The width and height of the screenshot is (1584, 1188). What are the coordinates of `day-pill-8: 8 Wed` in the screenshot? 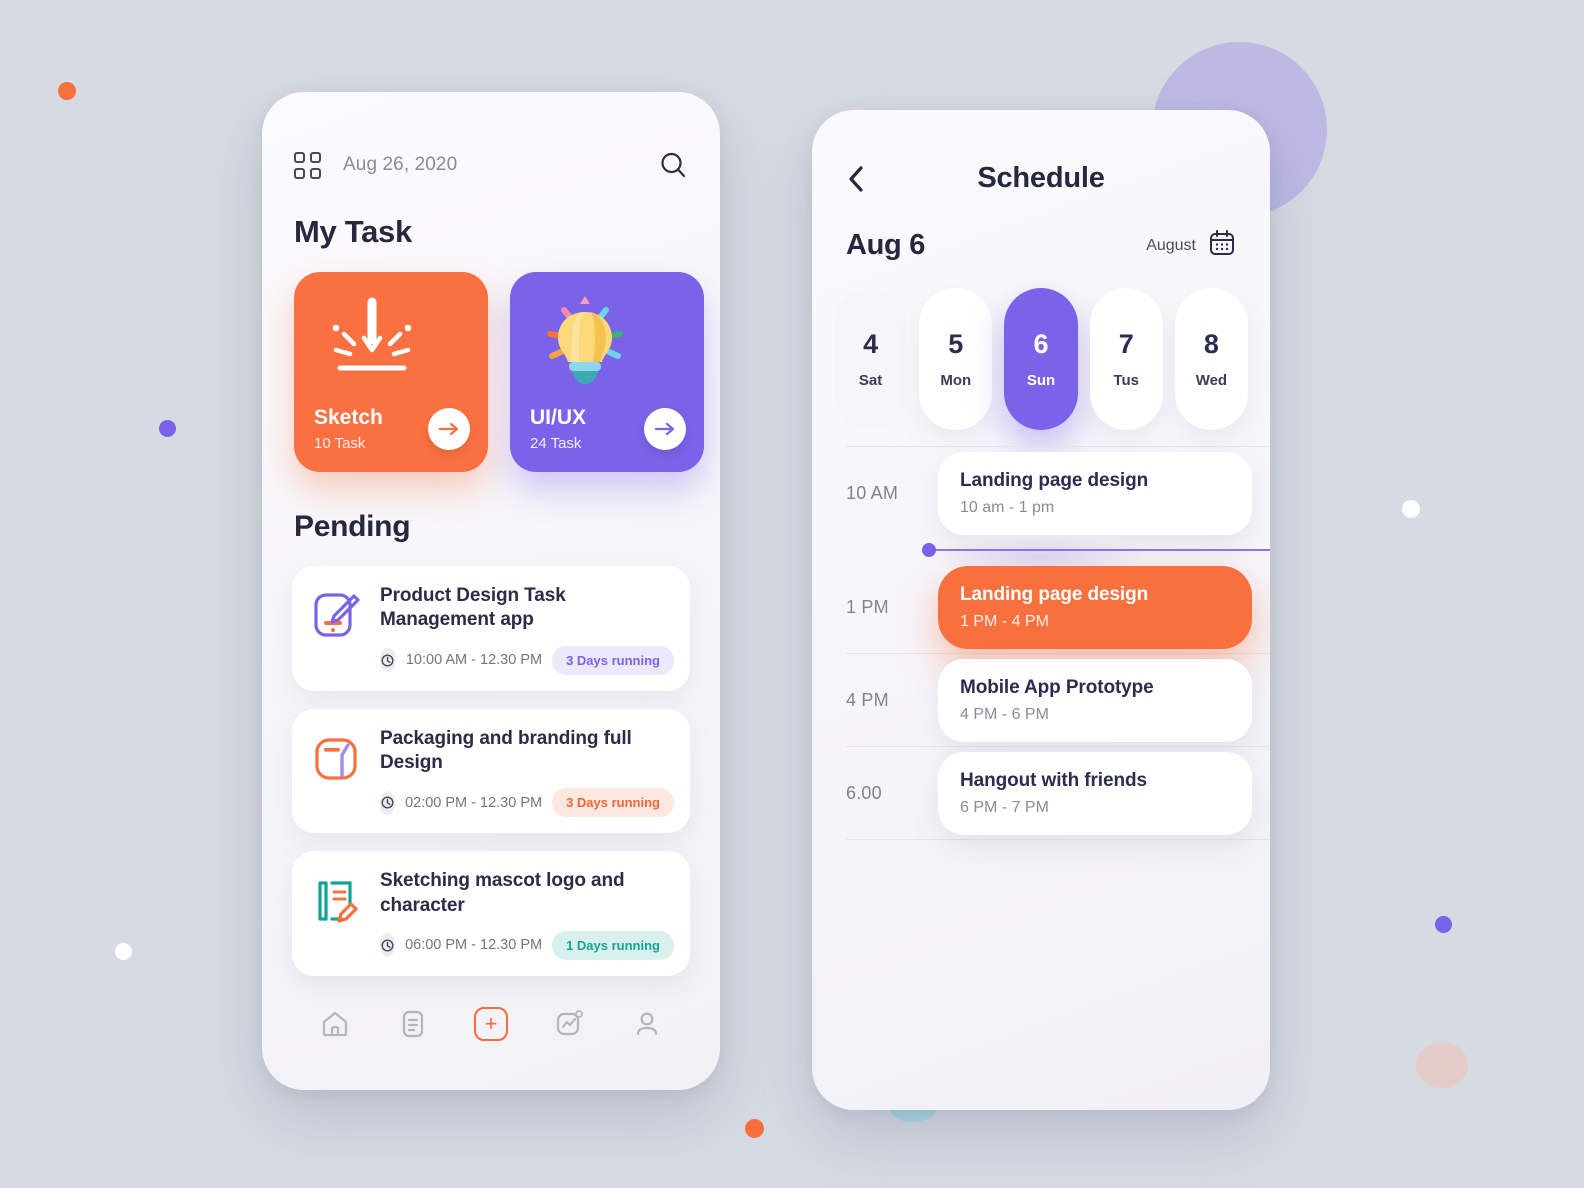 It's located at (1211, 359).